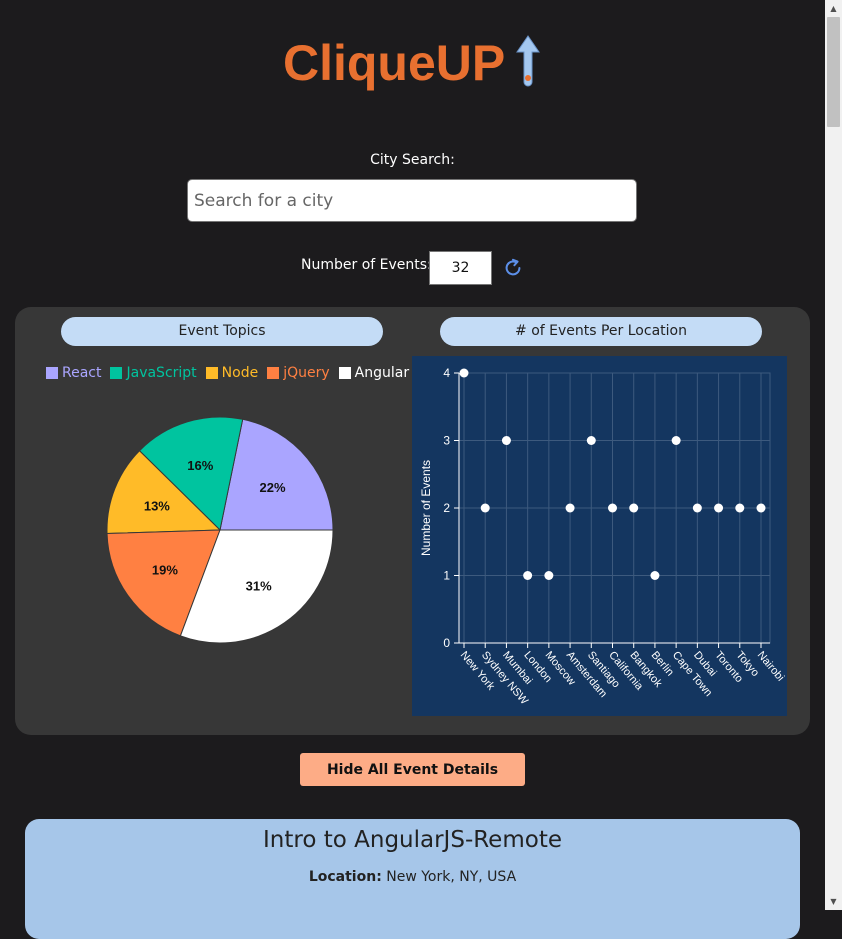 This screenshot has height=939, width=842. Describe the element at coordinates (222, 331) in the screenshot. I see `event-topics-title: Event Topics` at that location.